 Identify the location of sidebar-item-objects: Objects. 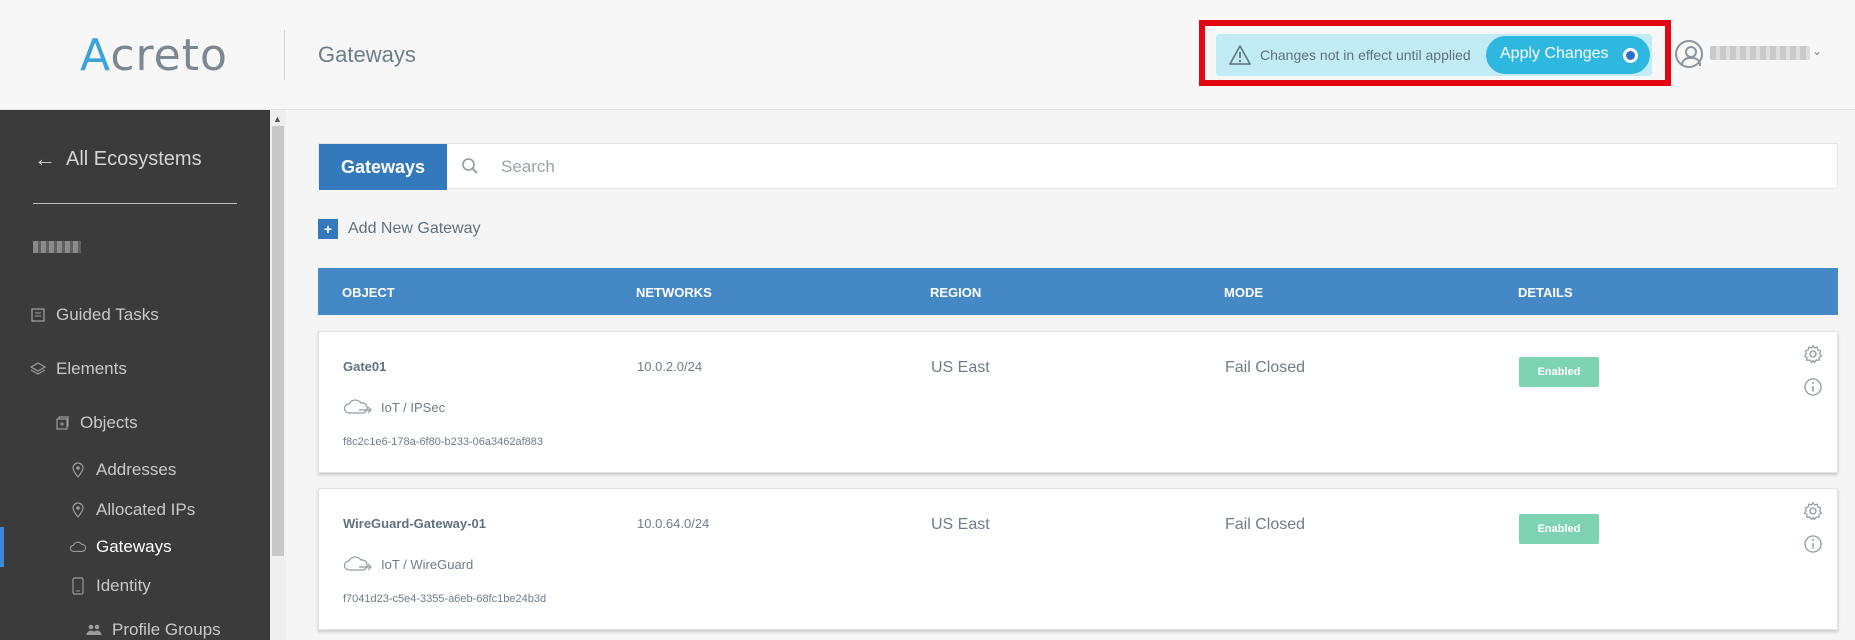
(96, 423).